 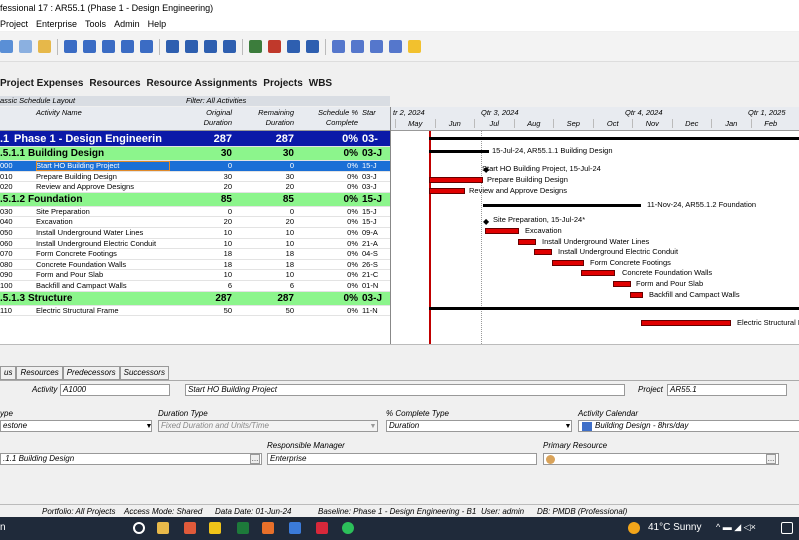 What do you see at coordinates (479, 426) in the screenshot?
I see `percent-complete-type-select: Duration` at bounding box center [479, 426].